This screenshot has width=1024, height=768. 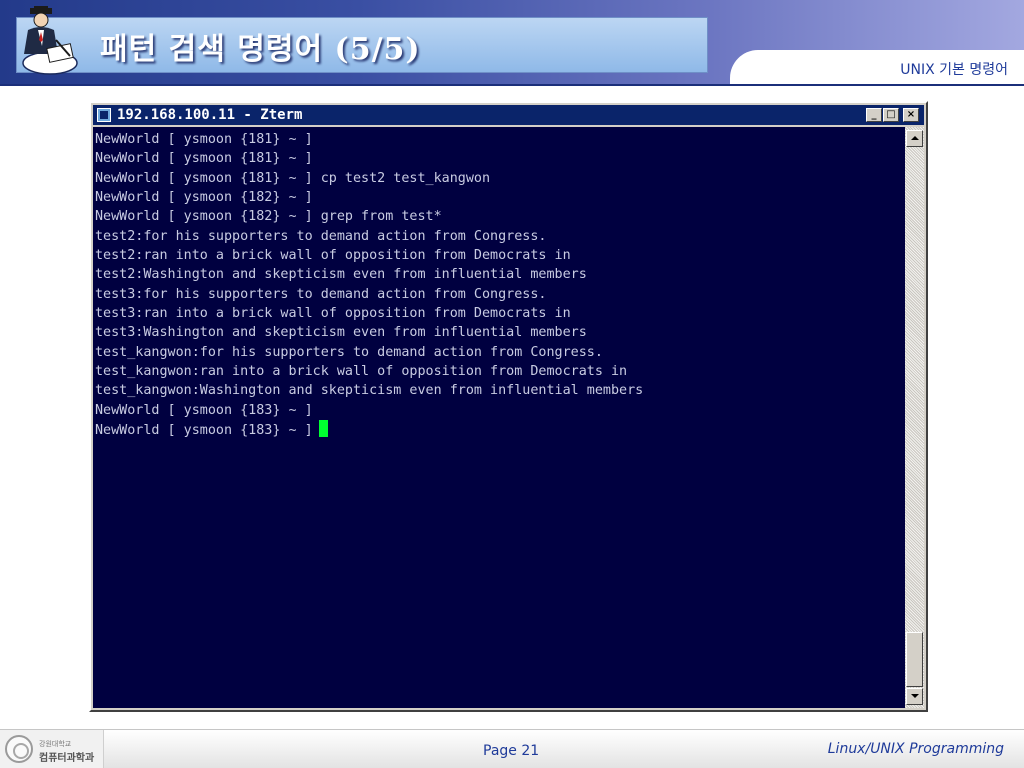 I want to click on close-button: ×, so click(x=911, y=115).